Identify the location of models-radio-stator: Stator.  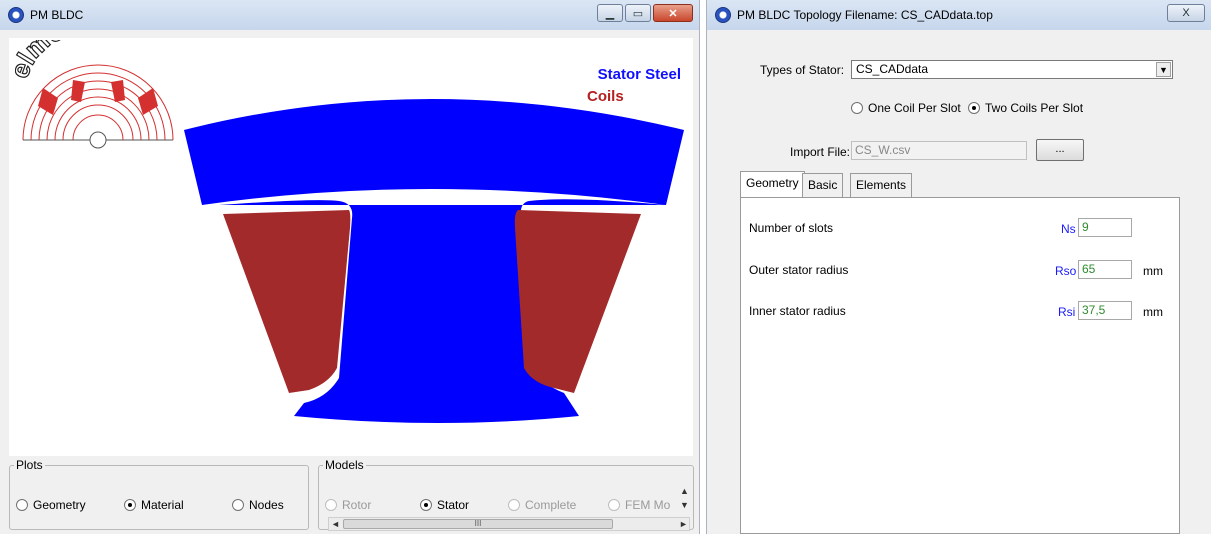
(444, 505).